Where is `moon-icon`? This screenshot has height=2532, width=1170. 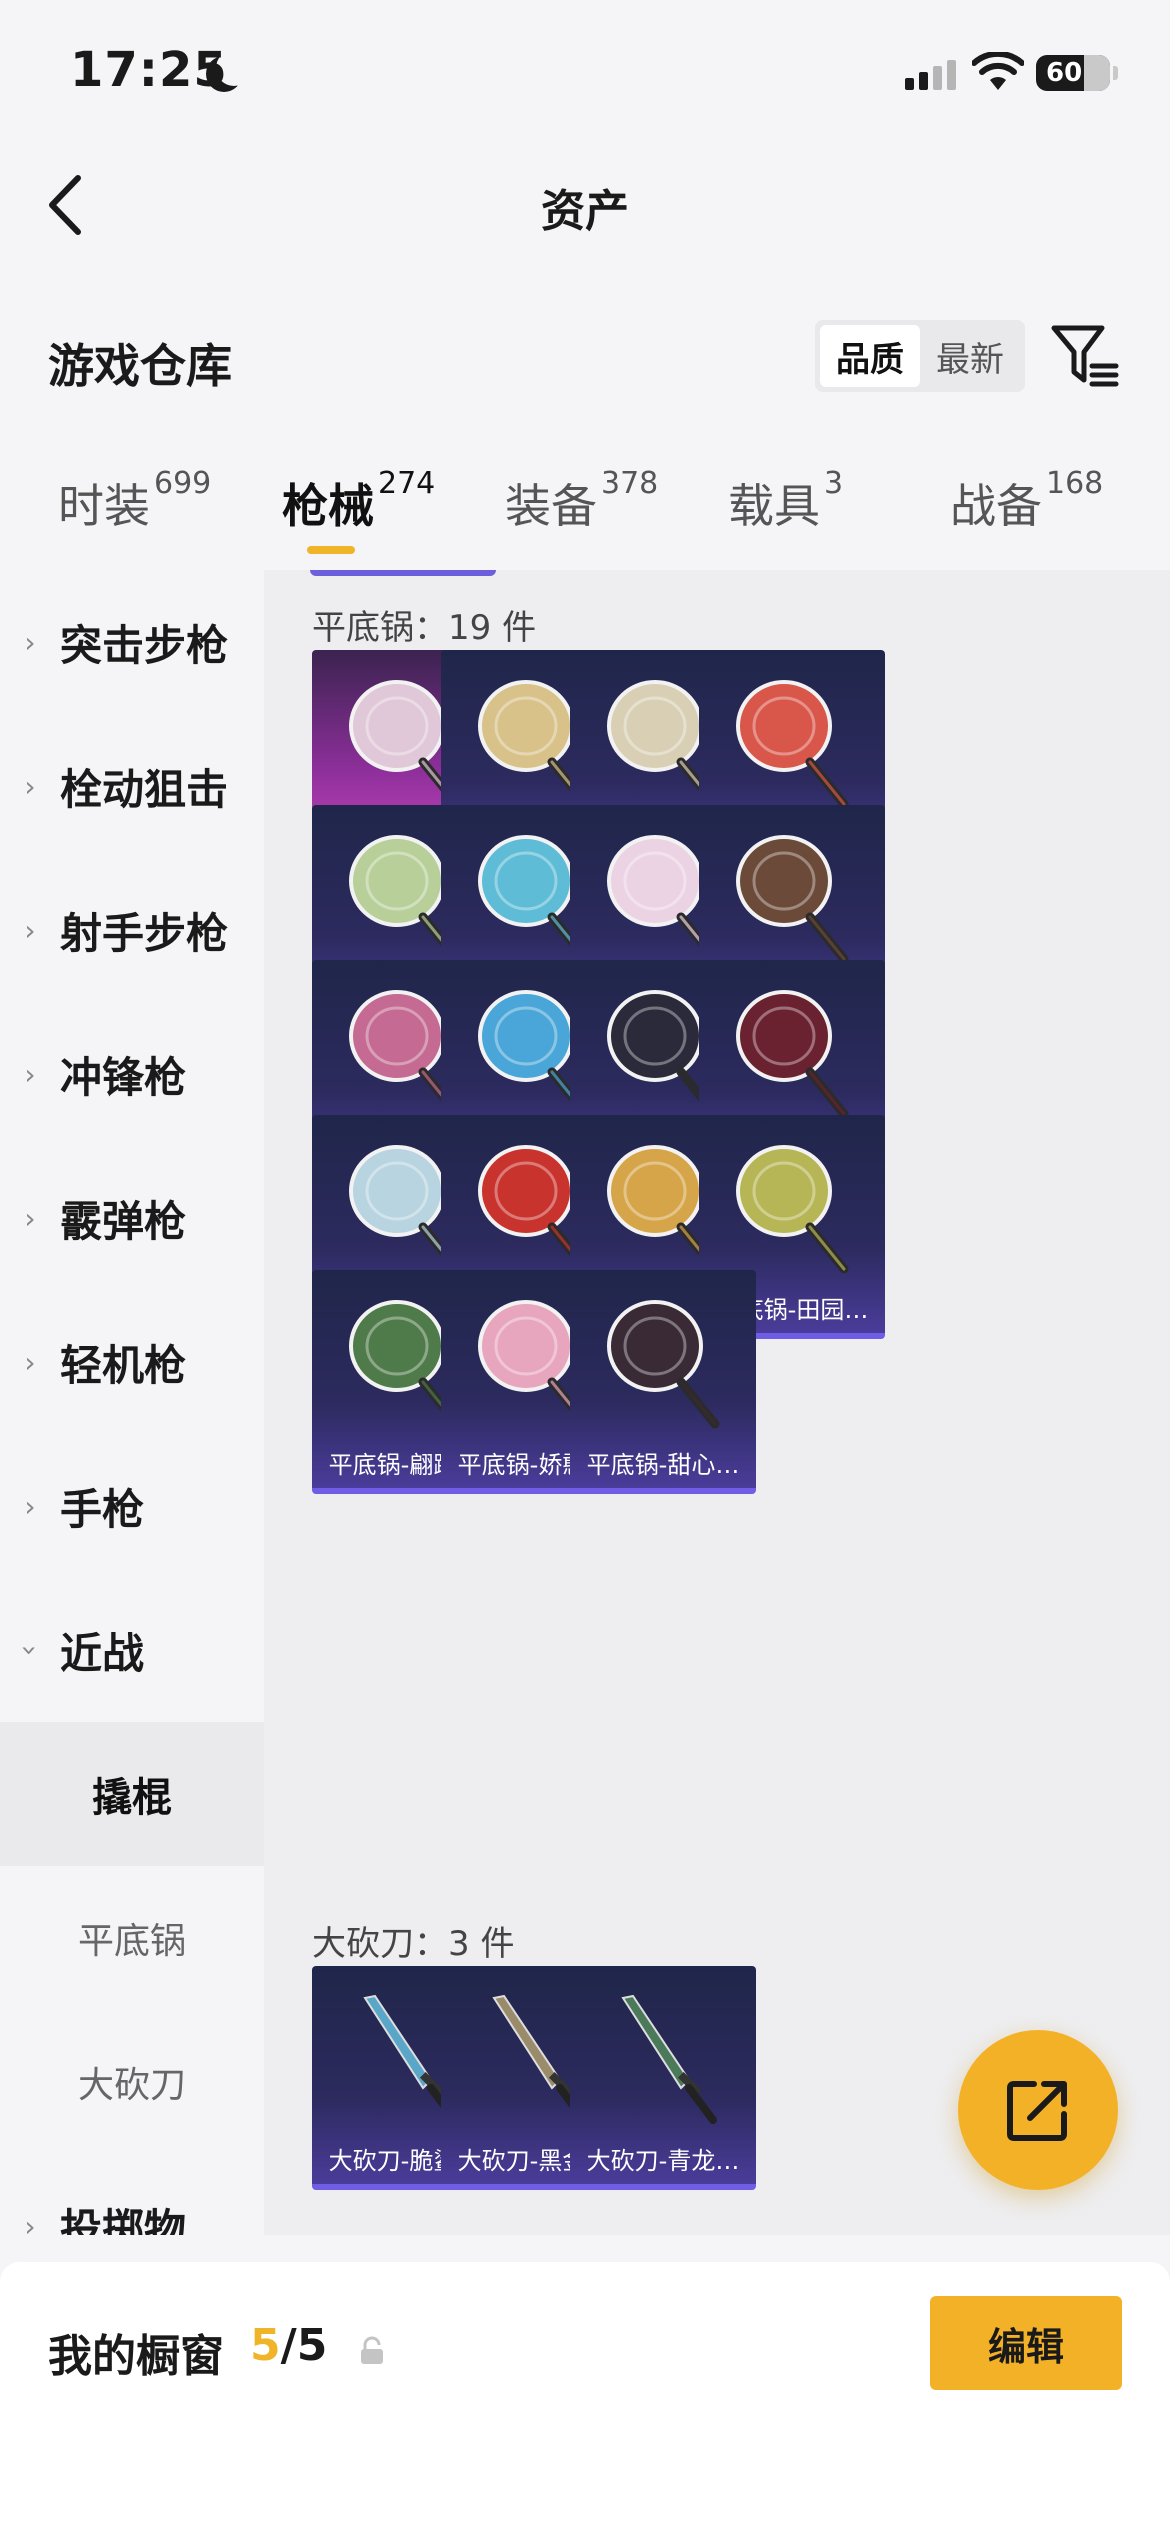 moon-icon is located at coordinates (234, 68).